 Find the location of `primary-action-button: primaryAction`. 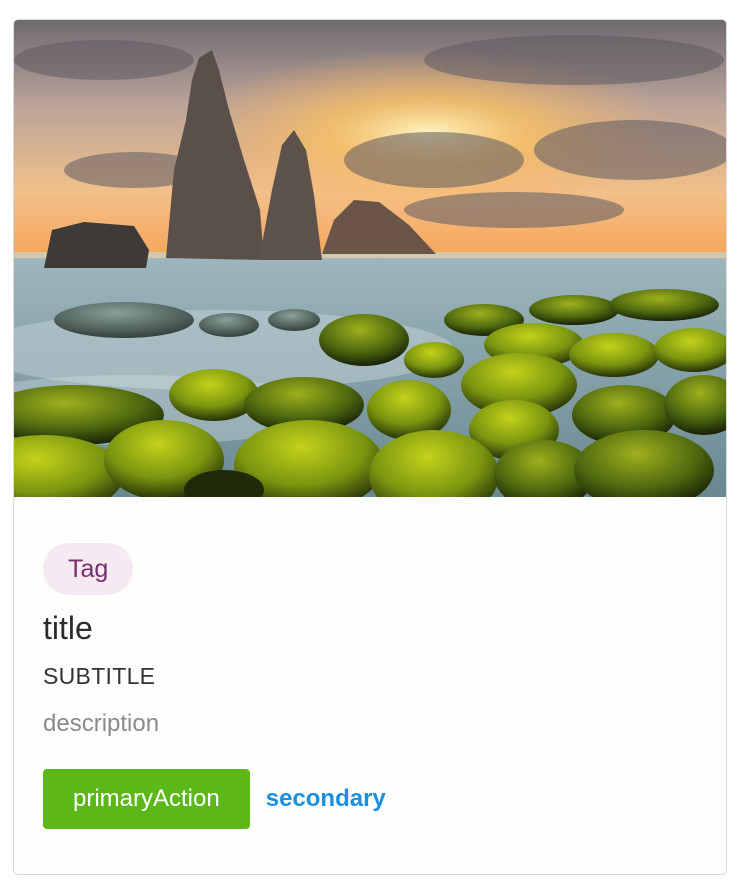

primary-action-button: primaryAction is located at coordinates (146, 799).